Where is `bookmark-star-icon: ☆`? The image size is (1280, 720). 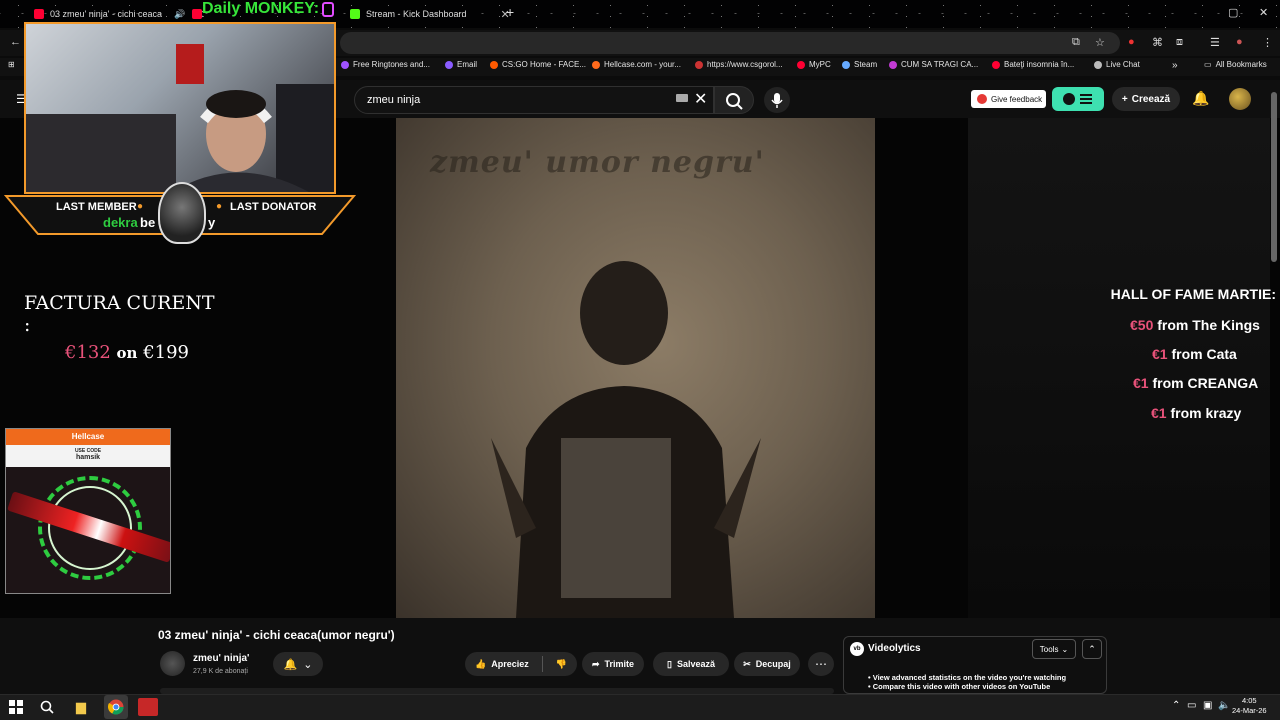 bookmark-star-icon: ☆ is located at coordinates (1100, 42).